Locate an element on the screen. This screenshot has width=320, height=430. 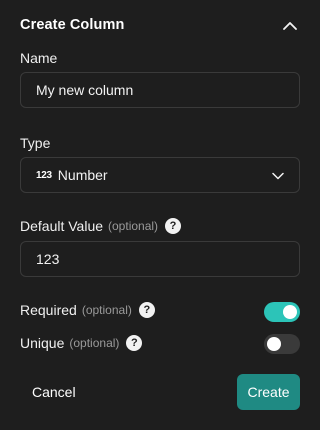
type-label-text: Type is located at coordinates (35, 143).